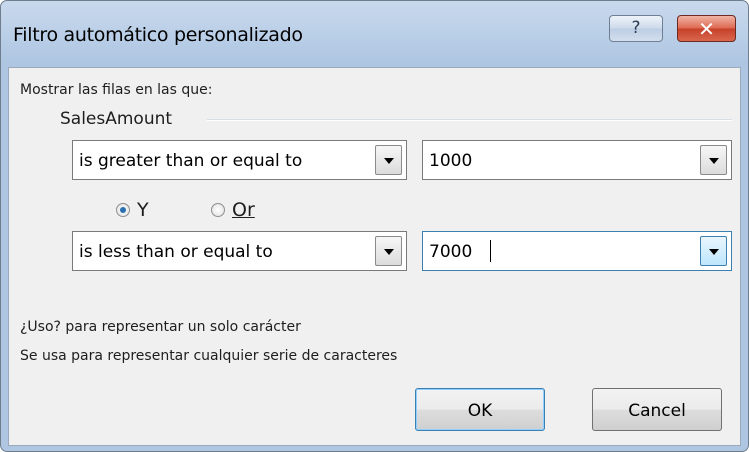 This screenshot has width=749, height=452. Describe the element at coordinates (158, 35) in the screenshot. I see `dialog-title: Filtro automático personalizado` at that location.